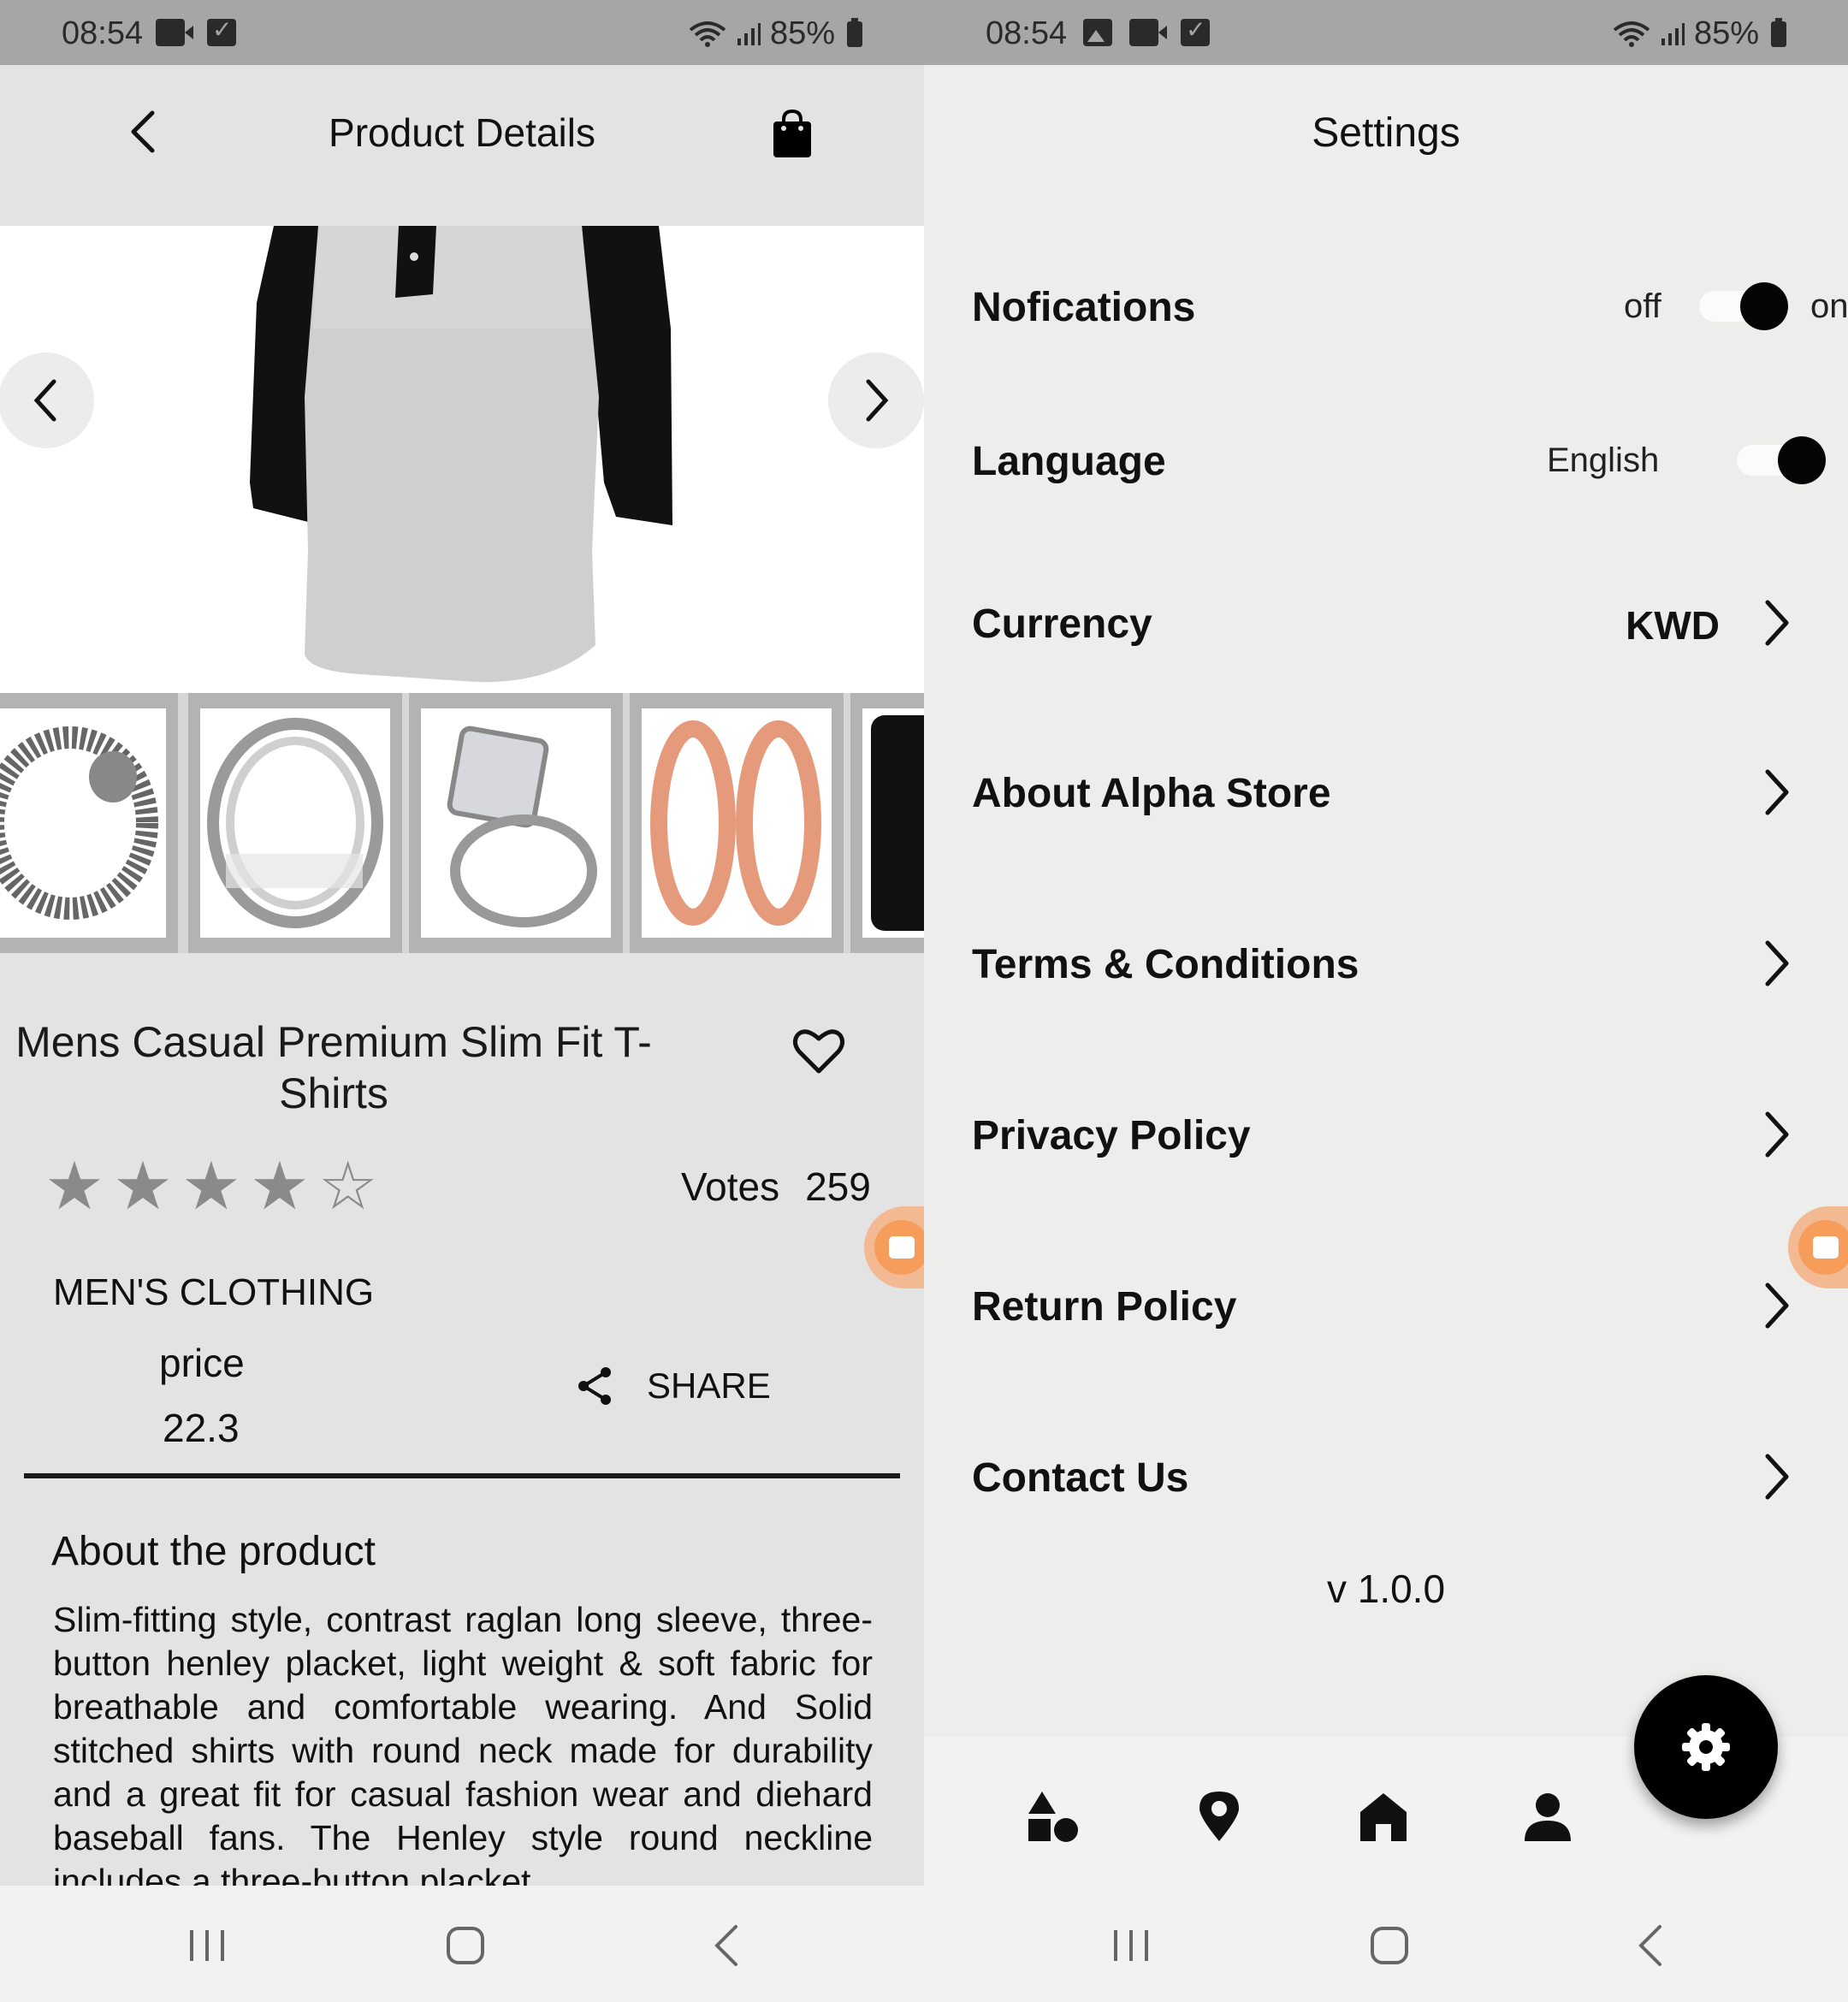  I want to click on hard-drive-image, so click(897, 823).